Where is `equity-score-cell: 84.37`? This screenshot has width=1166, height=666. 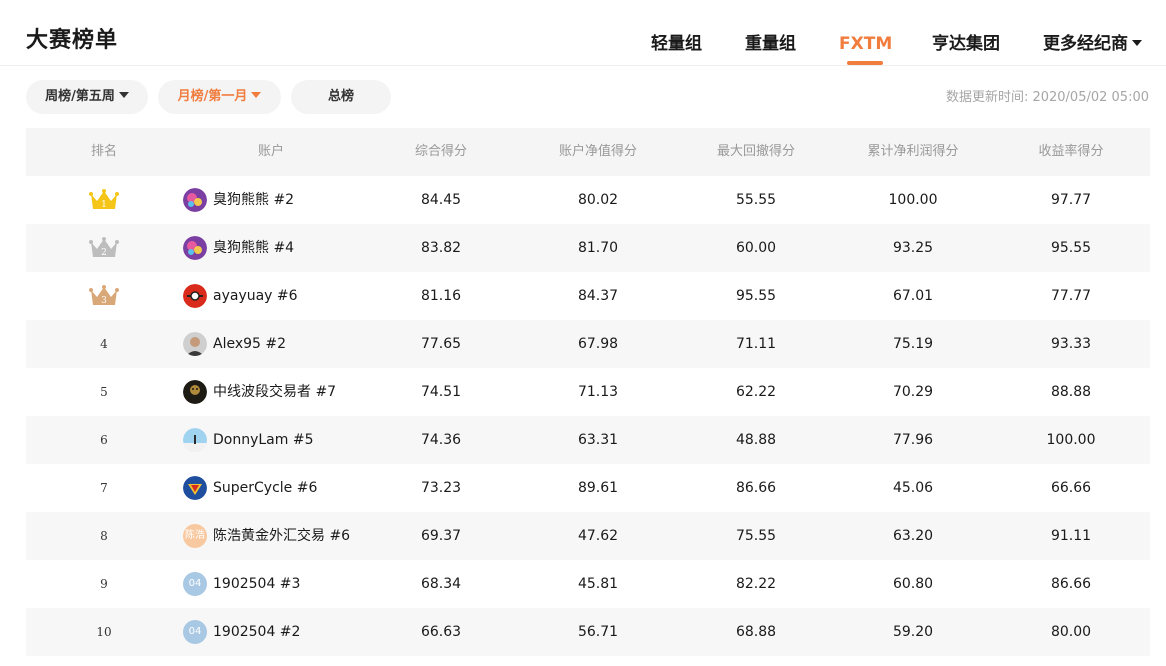
equity-score-cell: 84.37 is located at coordinates (598, 296).